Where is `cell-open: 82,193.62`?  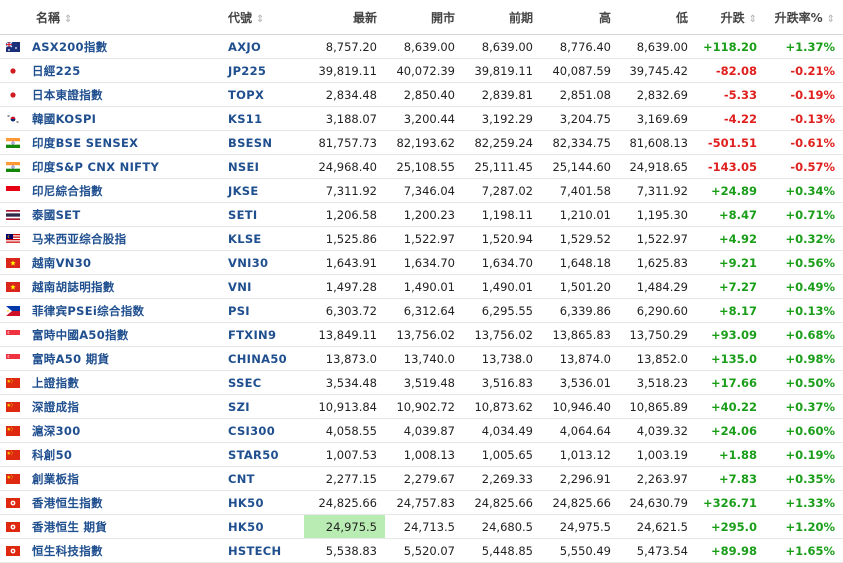 cell-open: 82,193.62 is located at coordinates (424, 142).